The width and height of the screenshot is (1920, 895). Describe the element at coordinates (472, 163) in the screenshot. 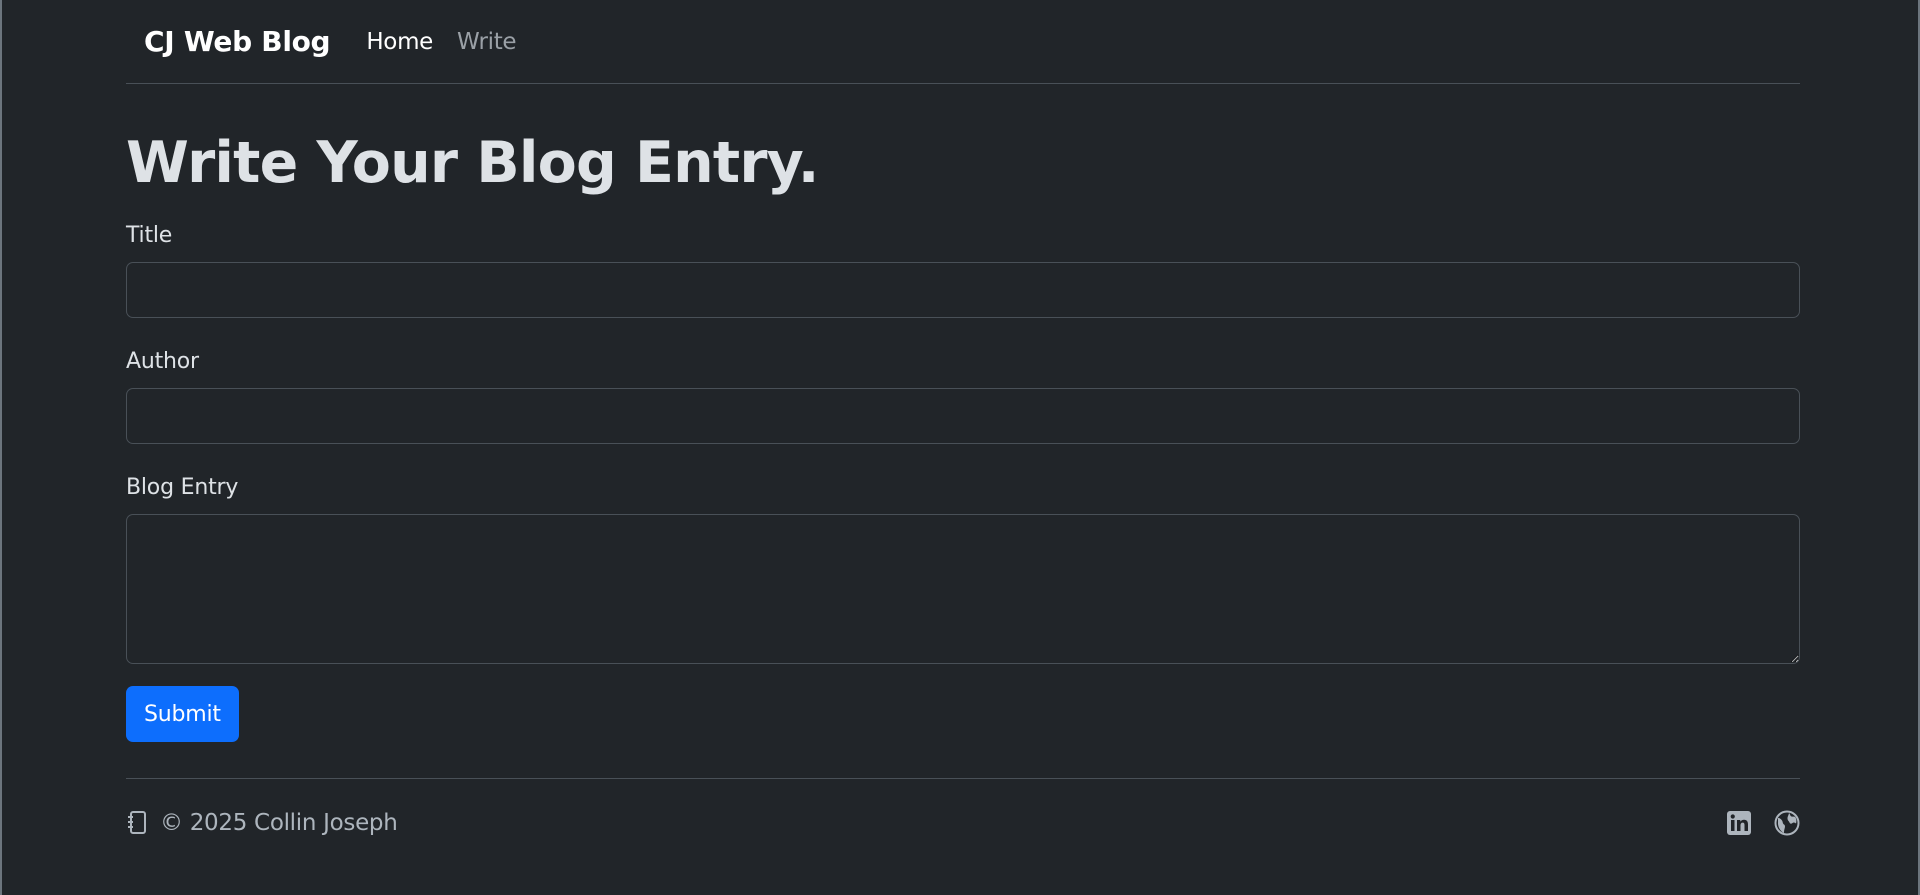

I see `page-title: Write Your Blog Entry.` at that location.